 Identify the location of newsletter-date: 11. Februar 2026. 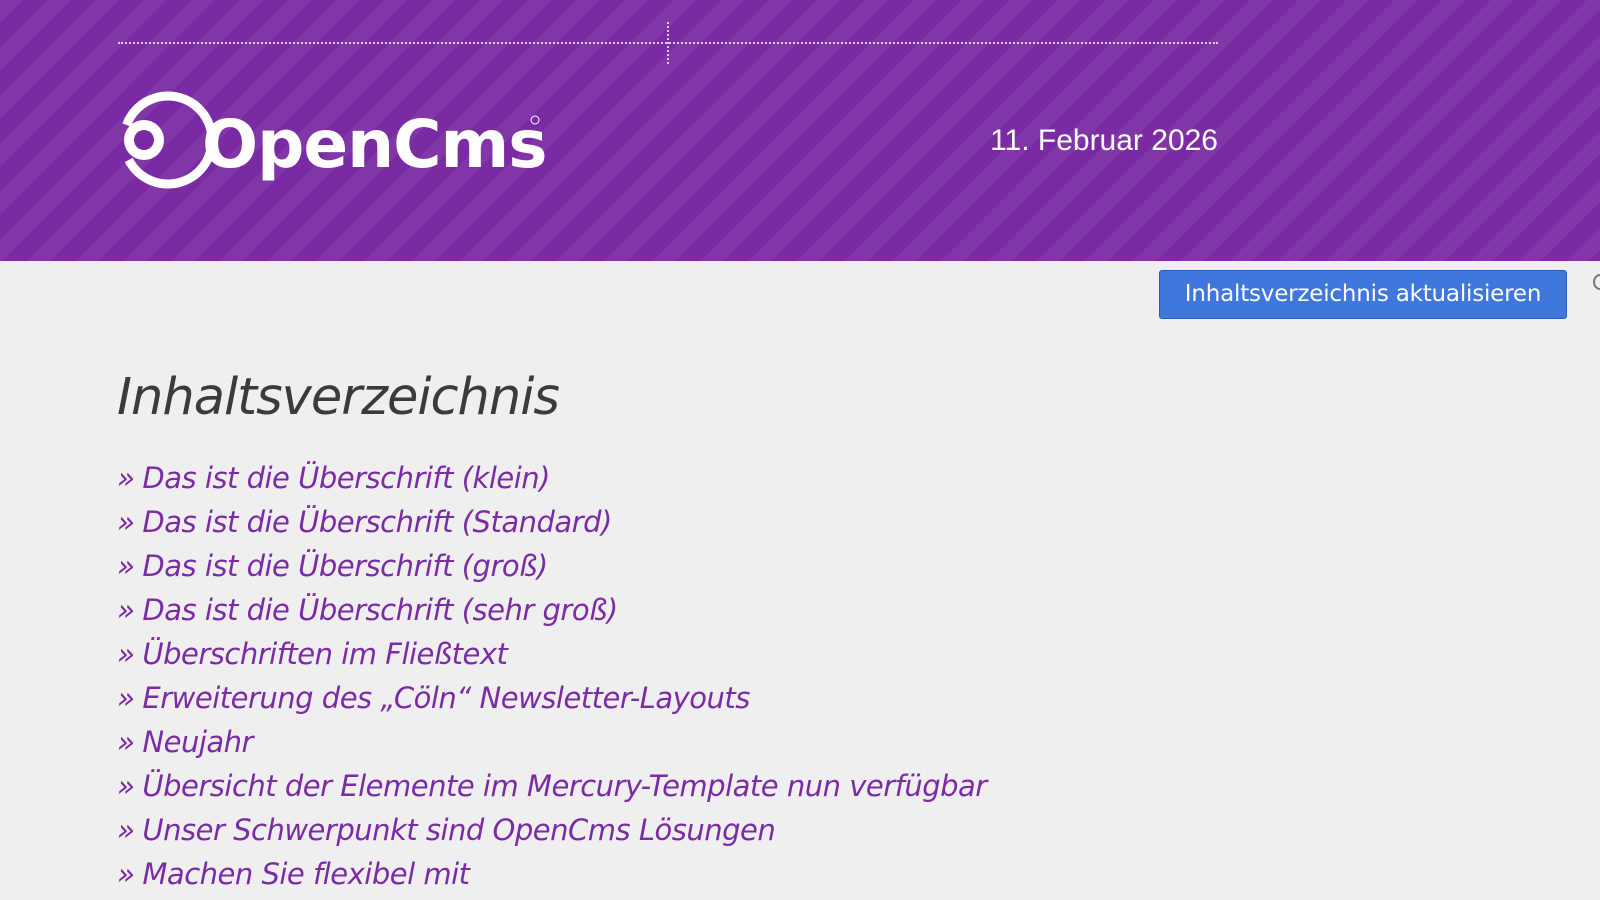
(1104, 140).